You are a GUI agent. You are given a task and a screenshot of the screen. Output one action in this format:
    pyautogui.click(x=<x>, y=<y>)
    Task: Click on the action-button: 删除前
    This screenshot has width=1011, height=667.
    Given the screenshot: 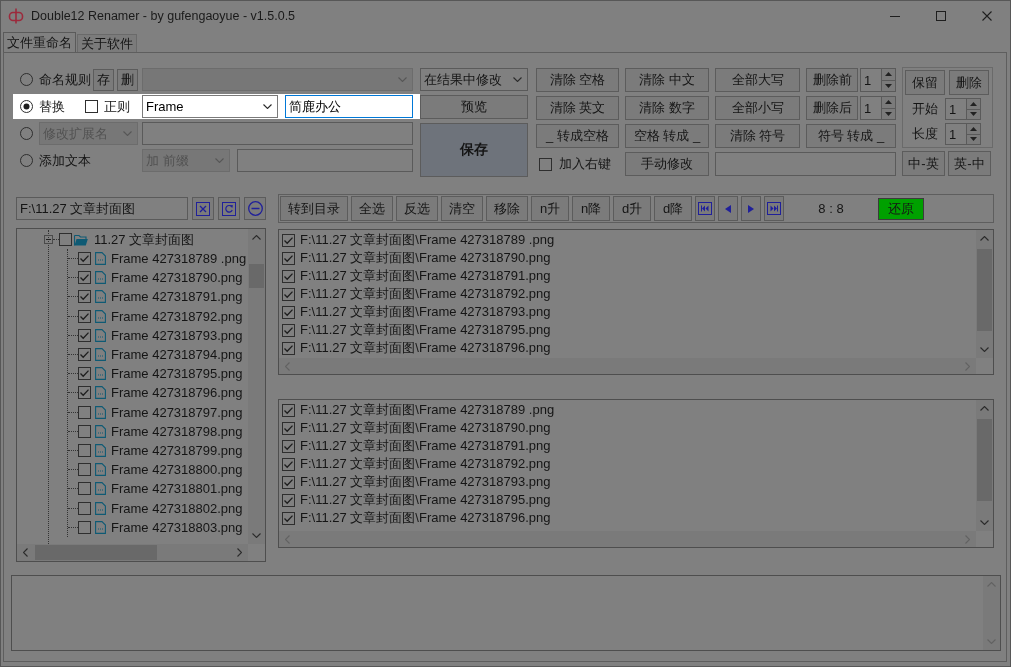 What is the action you would take?
    pyautogui.click(x=832, y=80)
    